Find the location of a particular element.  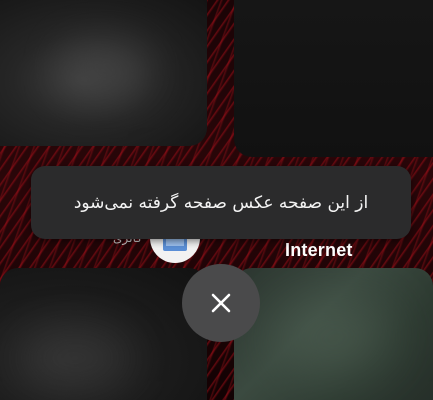

close-all-button is located at coordinates (221, 303).